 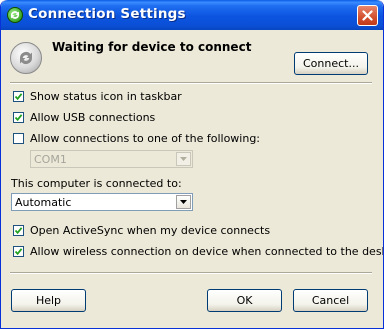 What do you see at coordinates (111, 159) in the screenshot?
I see `port-select: COM1` at bounding box center [111, 159].